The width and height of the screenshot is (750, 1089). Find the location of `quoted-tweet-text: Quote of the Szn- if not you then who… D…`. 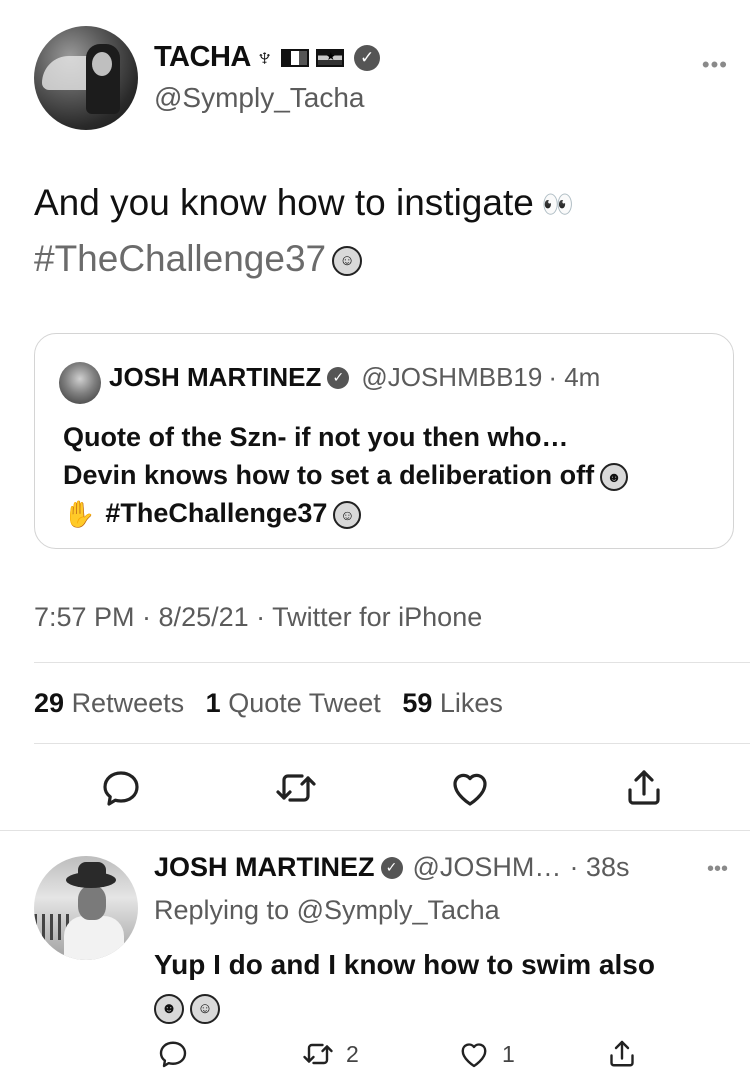

quoted-tweet-text: Quote of the Szn- if not you then who… D… is located at coordinates (393, 476).